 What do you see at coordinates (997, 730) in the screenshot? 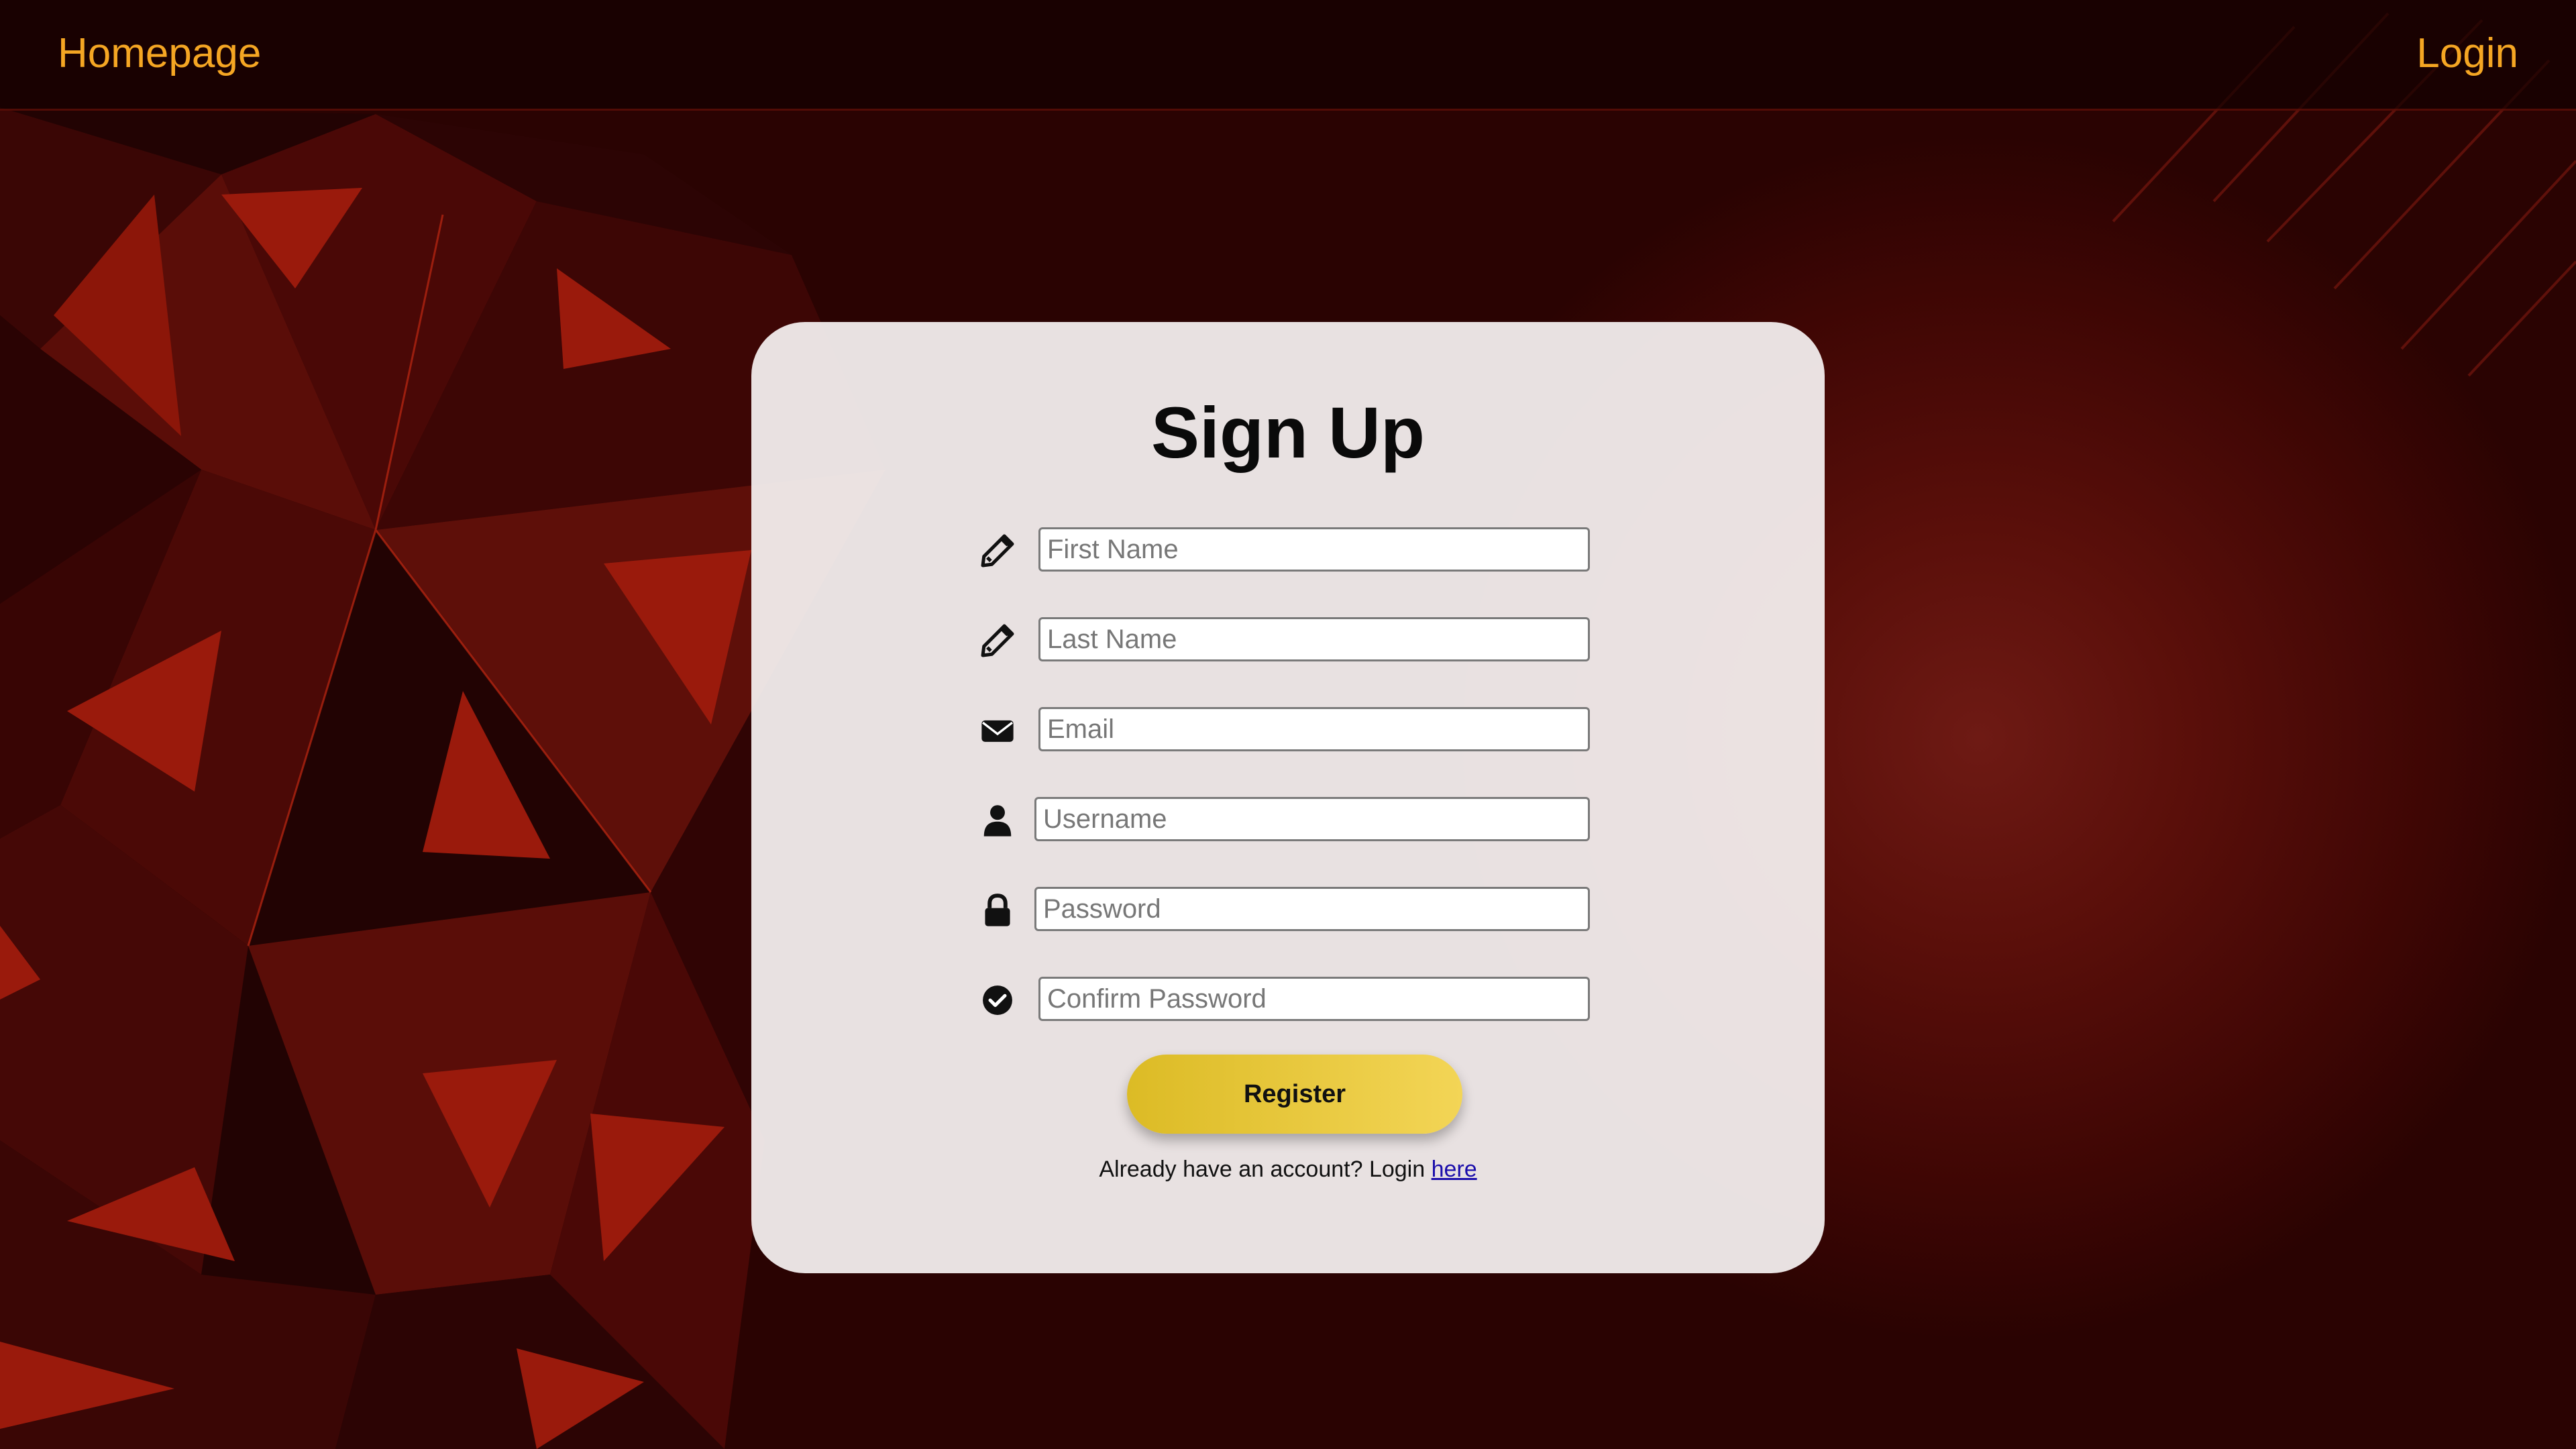
I see `envelope-icon` at bounding box center [997, 730].